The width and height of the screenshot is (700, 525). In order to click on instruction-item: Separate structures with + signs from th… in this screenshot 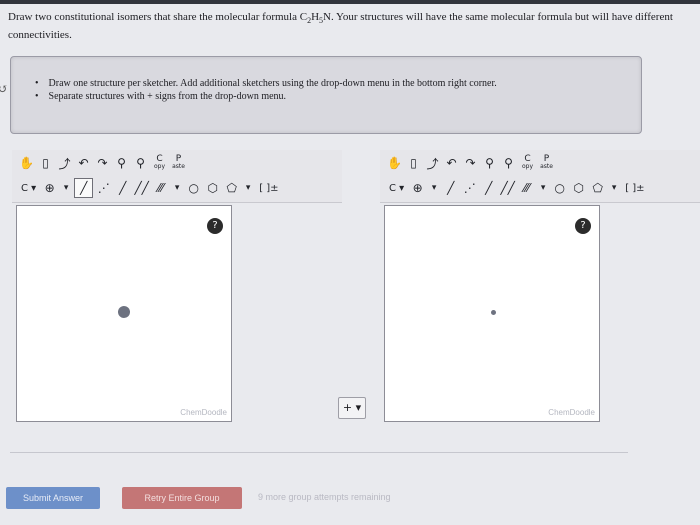, I will do `click(338, 96)`.